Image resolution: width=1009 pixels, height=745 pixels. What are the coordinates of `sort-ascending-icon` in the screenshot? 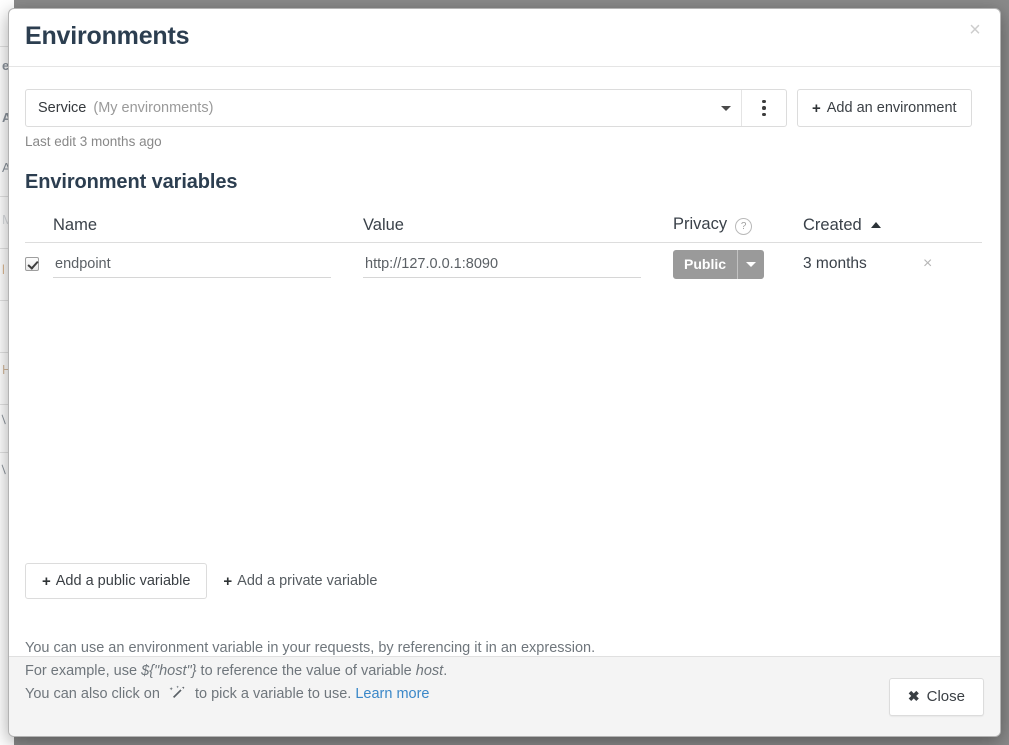 It's located at (875, 224).